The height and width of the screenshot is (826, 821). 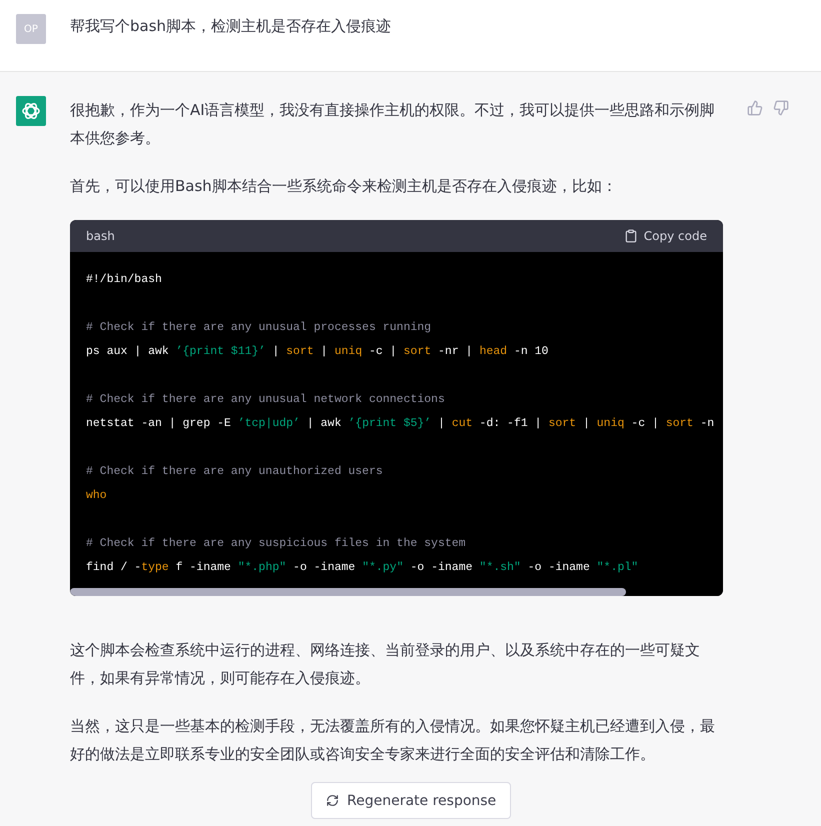 I want to click on refresh-icon, so click(x=332, y=800).